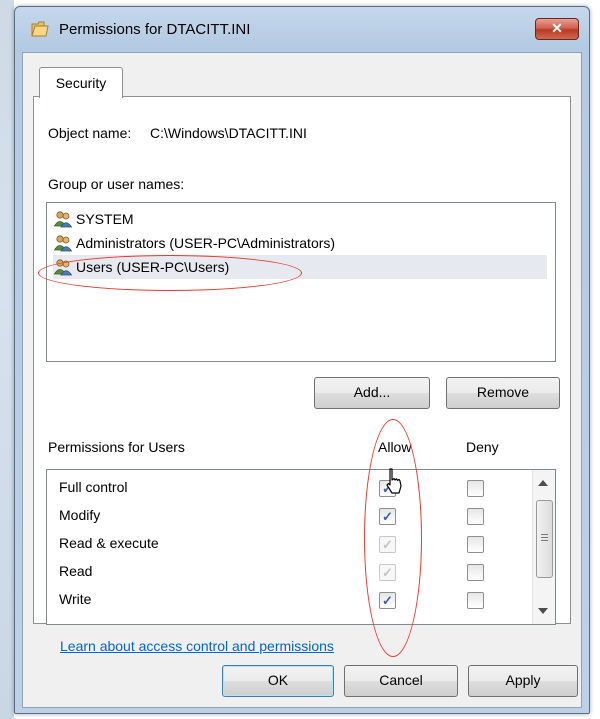  What do you see at coordinates (116, 447) in the screenshot?
I see `permissions-for-label: Permissions for Users` at bounding box center [116, 447].